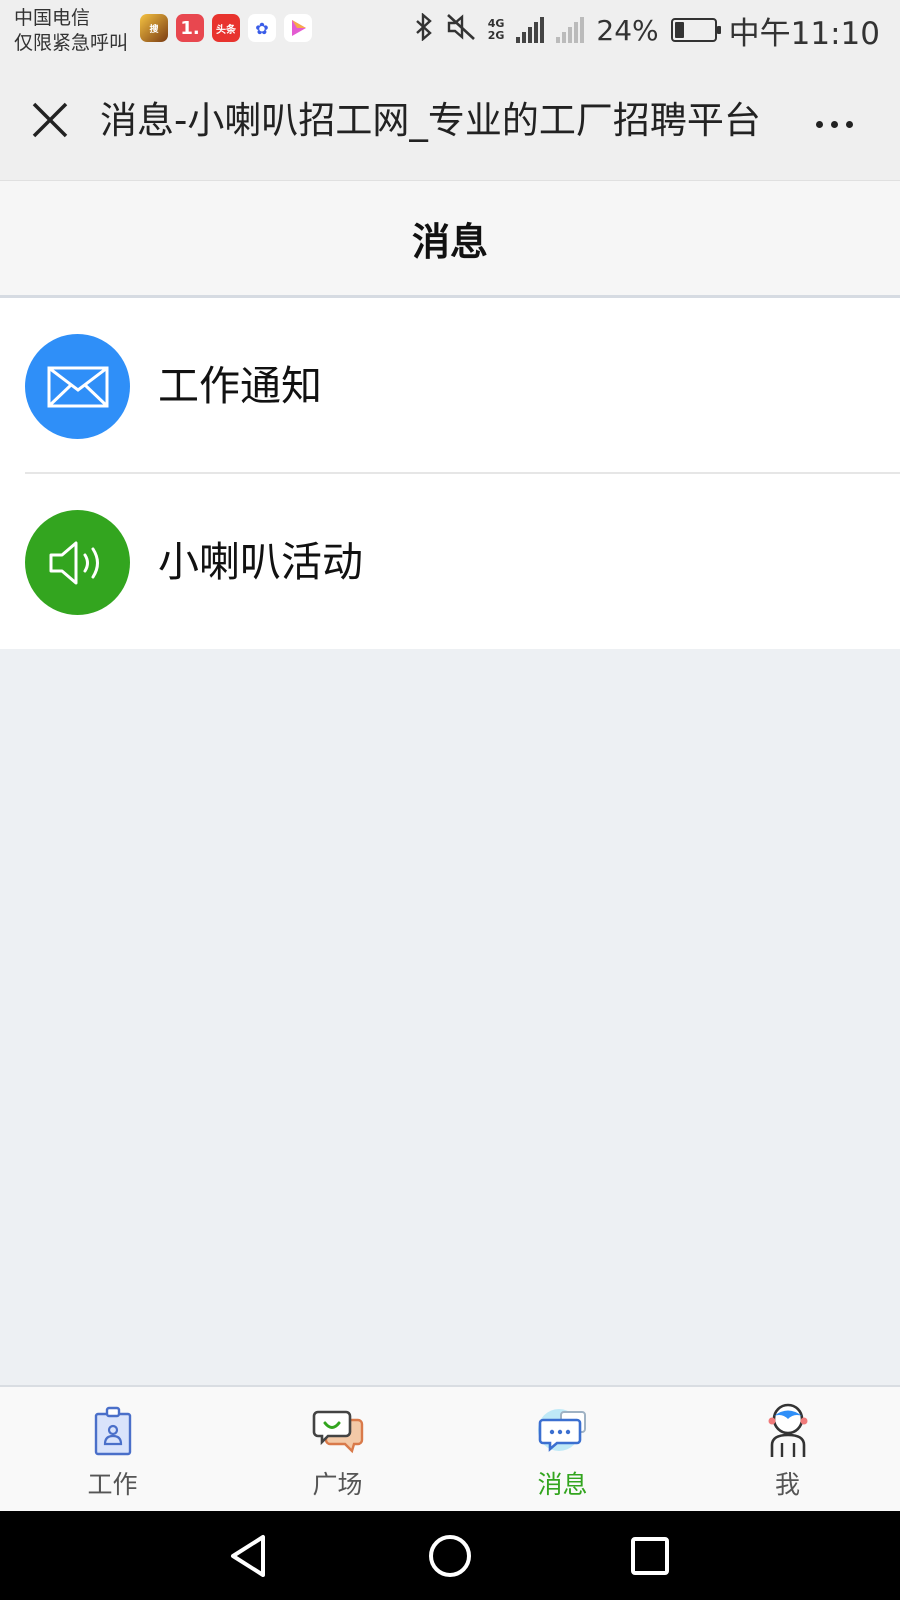 The height and width of the screenshot is (1600, 900). I want to click on back-button, so click(250, 1556).